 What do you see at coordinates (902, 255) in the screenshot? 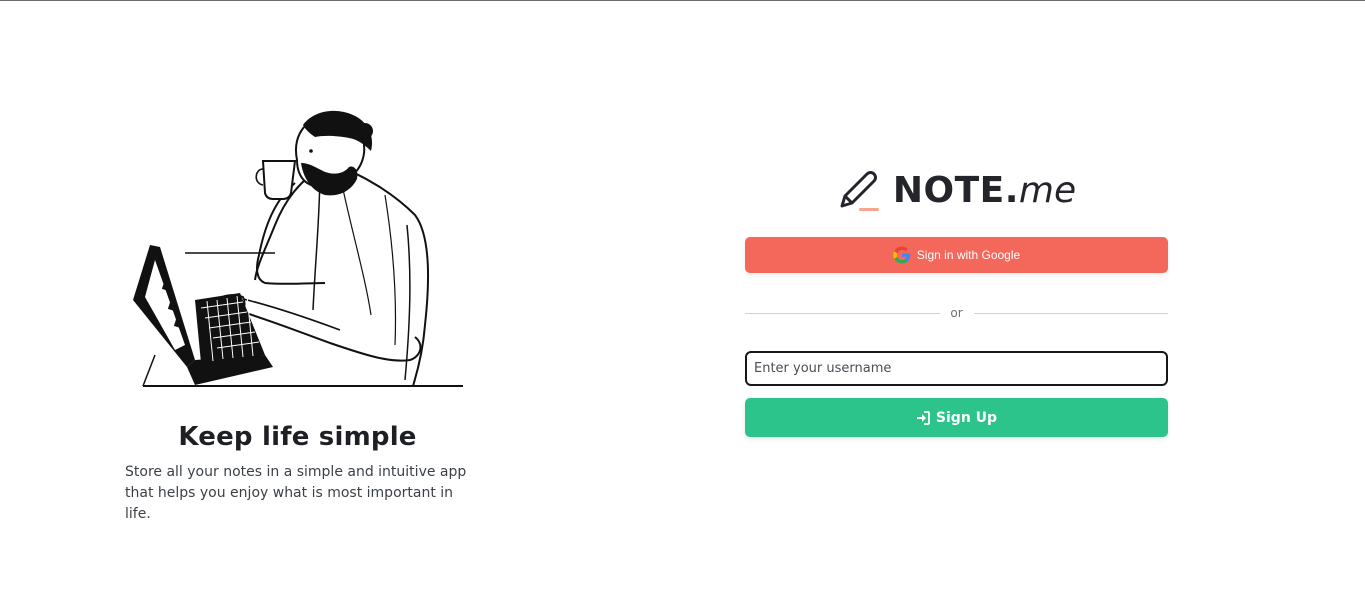
I see `google-g-icon` at bounding box center [902, 255].